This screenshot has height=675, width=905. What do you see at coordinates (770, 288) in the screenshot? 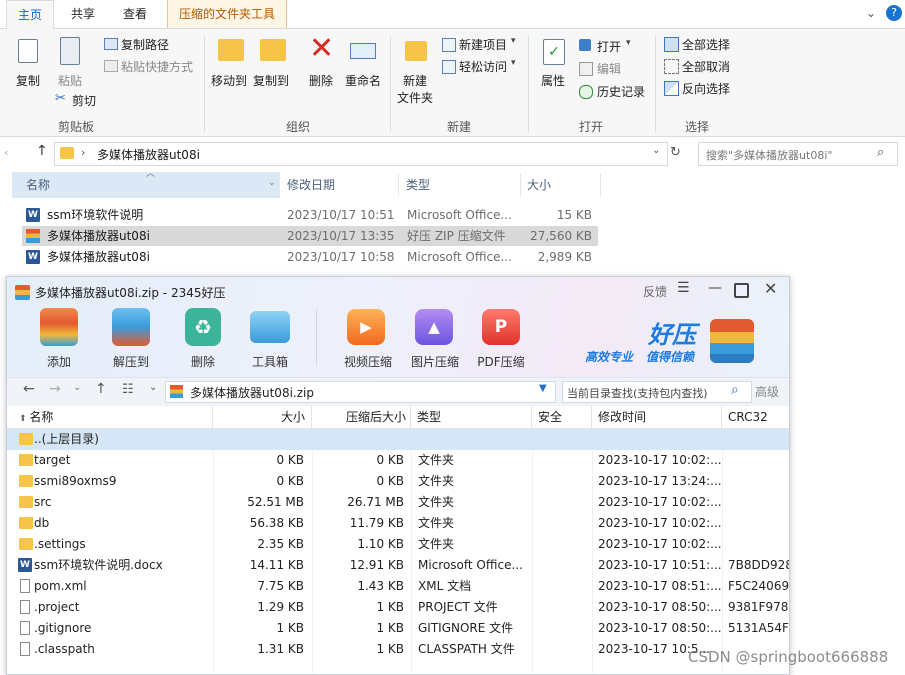
I see `close-icon: ✕` at bounding box center [770, 288].